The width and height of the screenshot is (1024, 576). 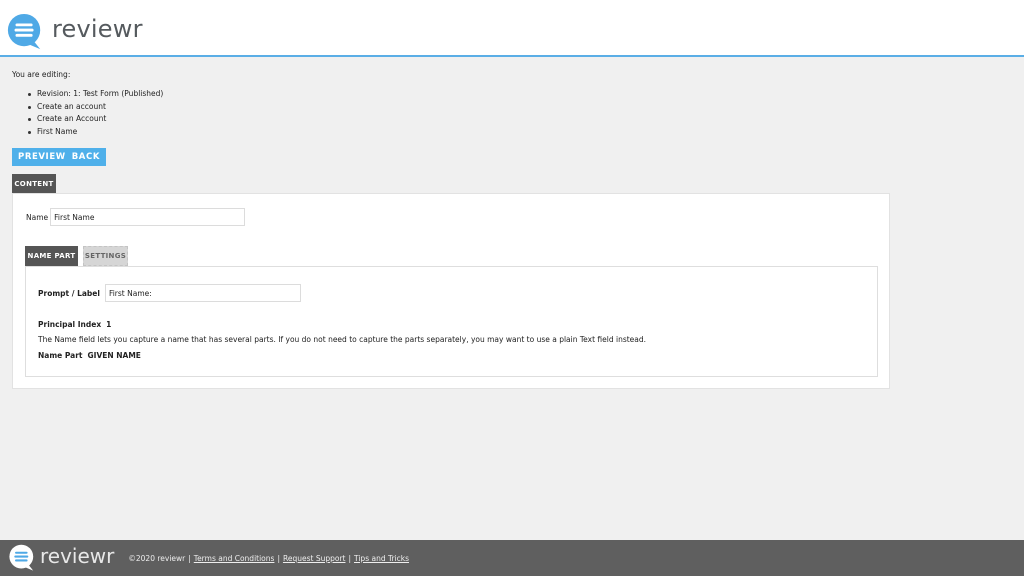 I want to click on breadcrumb-item: Create an account, so click(x=460, y=107).